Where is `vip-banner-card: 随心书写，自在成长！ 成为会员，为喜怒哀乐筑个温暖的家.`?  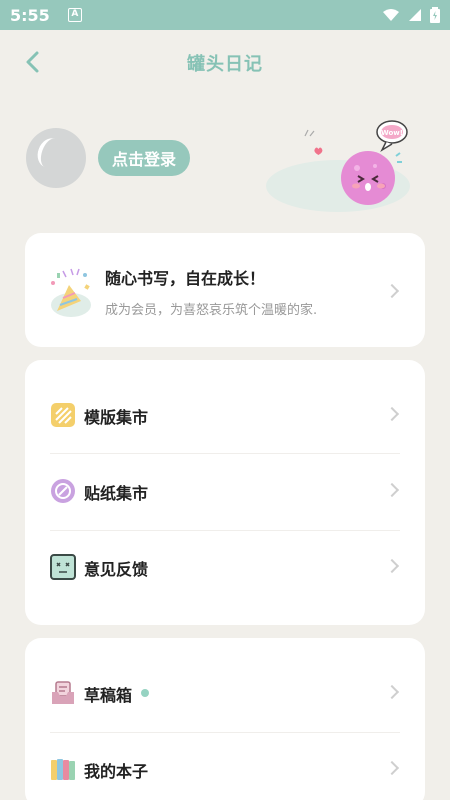
vip-banner-card: 随心书写，自在成长！ 成为会员，为喜怒哀乐筑个温暖的家. is located at coordinates (225, 290).